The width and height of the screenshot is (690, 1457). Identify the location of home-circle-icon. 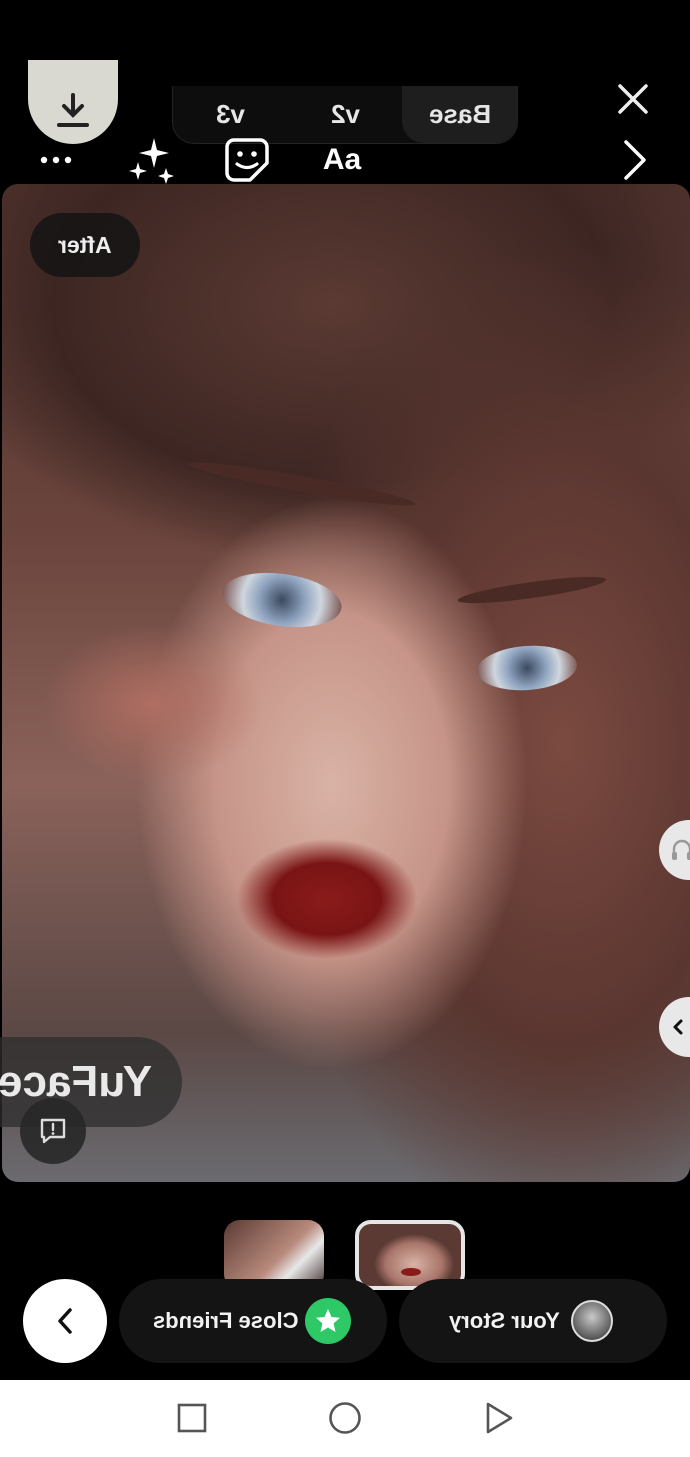
(345, 1418).